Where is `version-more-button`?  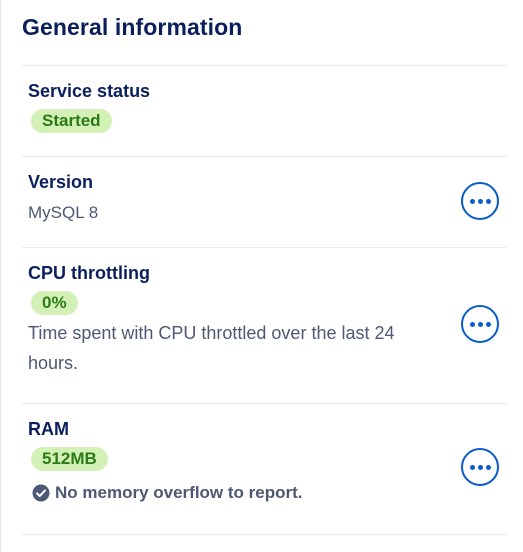 version-more-button is located at coordinates (480, 201).